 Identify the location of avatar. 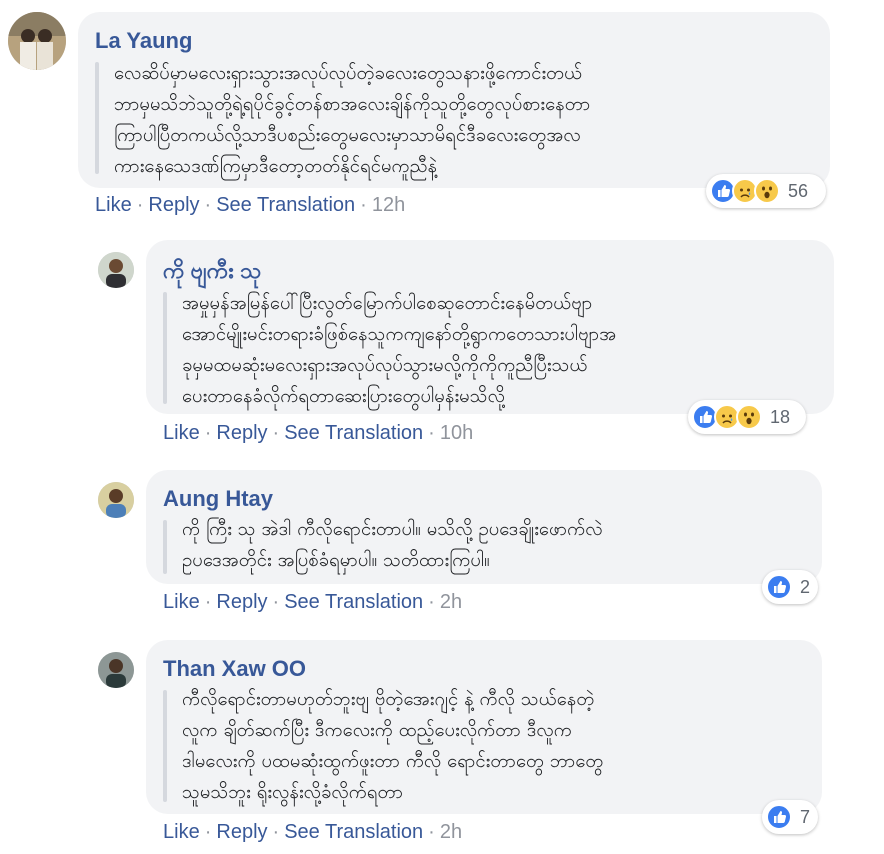
(116, 670).